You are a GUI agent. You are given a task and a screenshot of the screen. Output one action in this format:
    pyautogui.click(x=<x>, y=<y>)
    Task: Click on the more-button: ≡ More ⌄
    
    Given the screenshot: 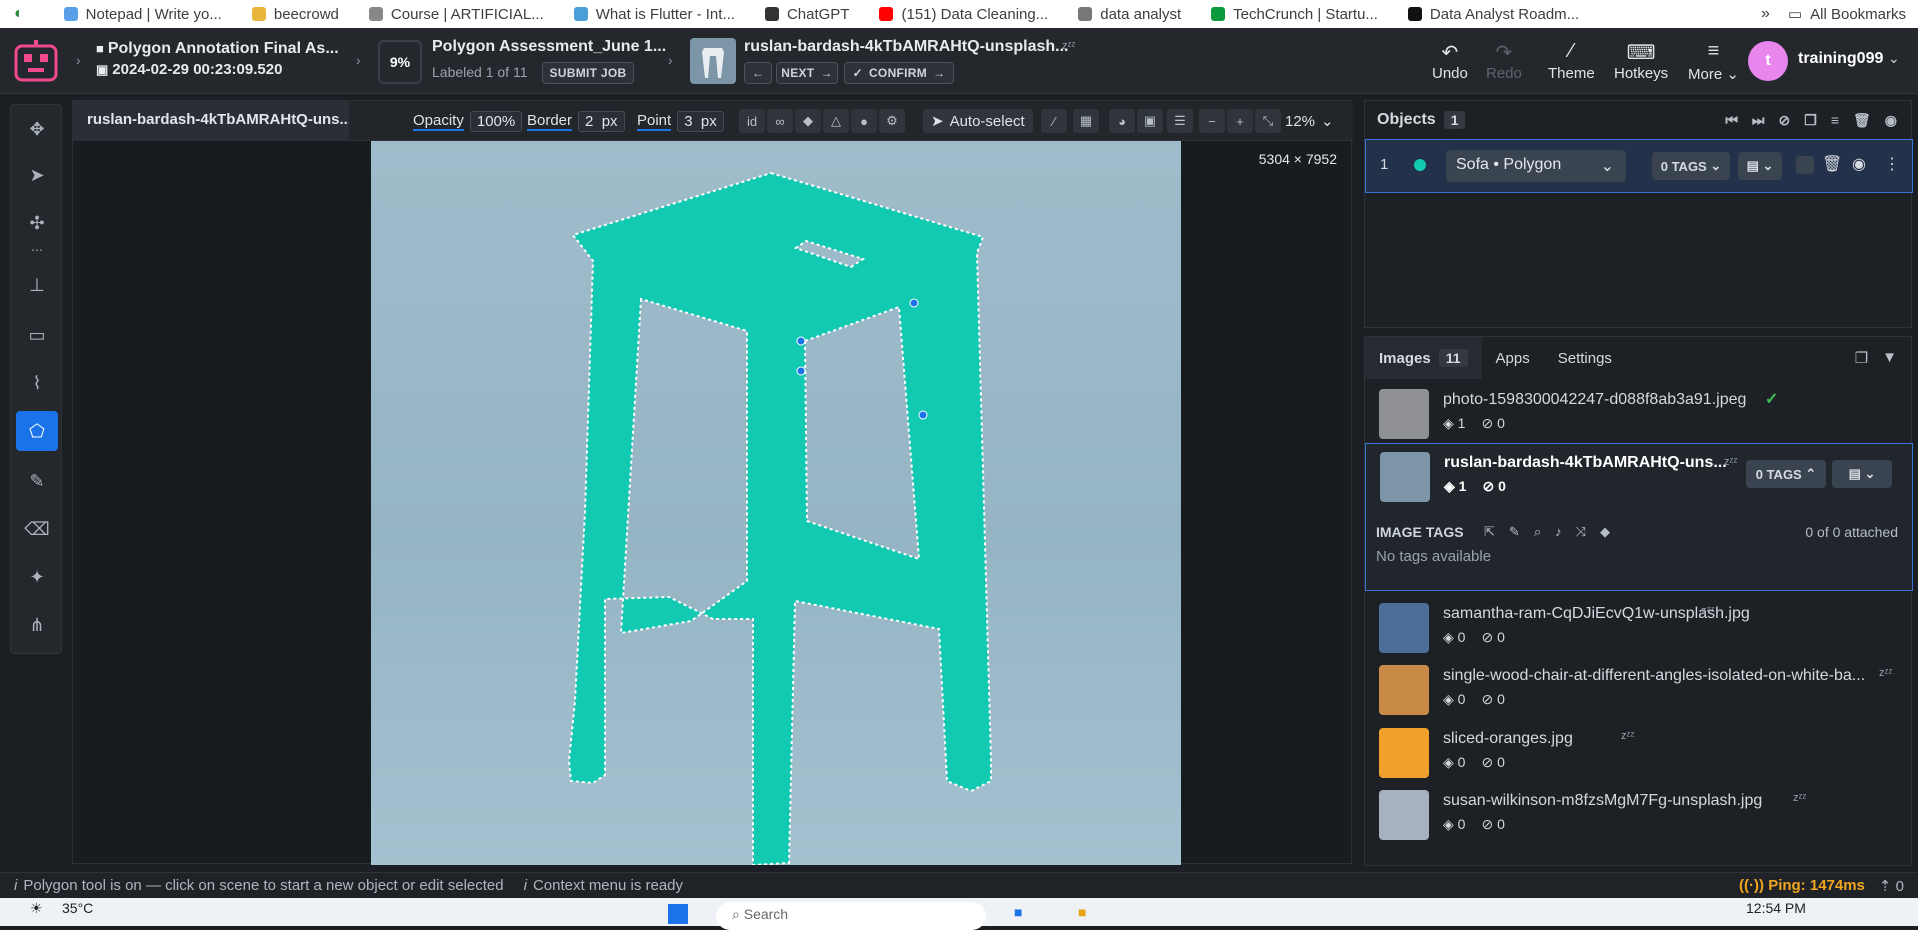 What is the action you would take?
    pyautogui.click(x=1713, y=61)
    